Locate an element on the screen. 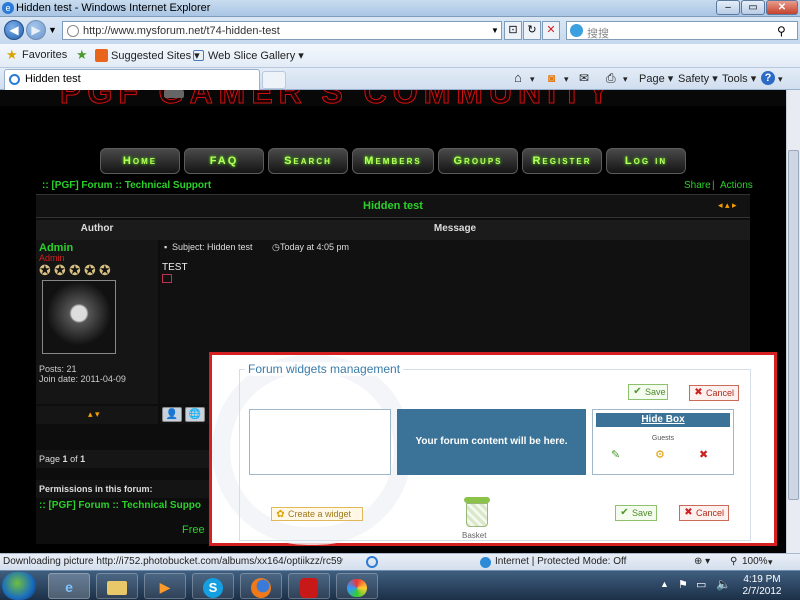 The height and width of the screenshot is (600, 800). vertical-scrollbar is located at coordinates (793, 321).